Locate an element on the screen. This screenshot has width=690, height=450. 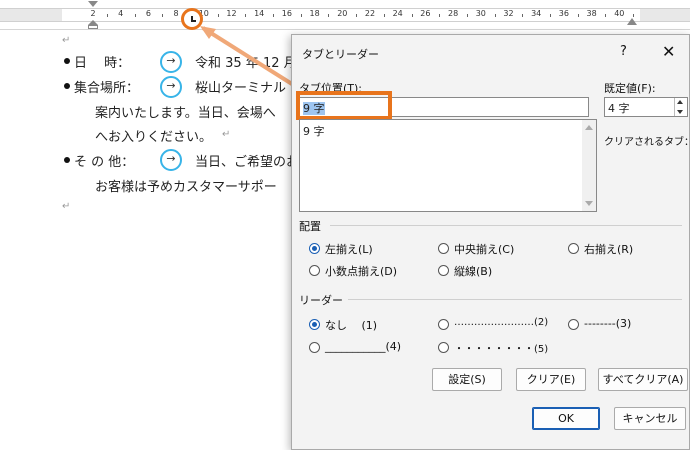
tab-list-item: 9 字 is located at coordinates (314, 131).